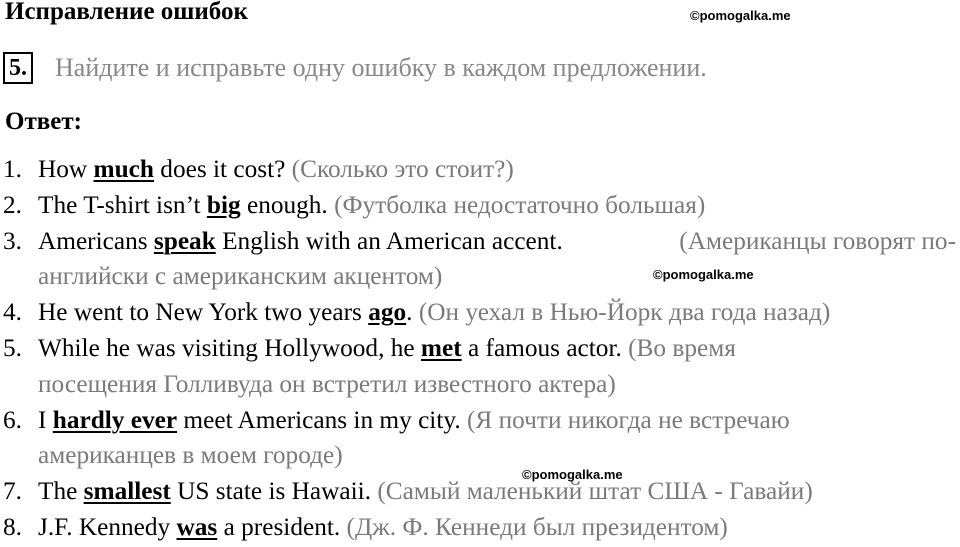 This screenshot has height=547, width=960. What do you see at coordinates (219, 169) in the screenshot?
I see `sentence-text: does it cost?` at bounding box center [219, 169].